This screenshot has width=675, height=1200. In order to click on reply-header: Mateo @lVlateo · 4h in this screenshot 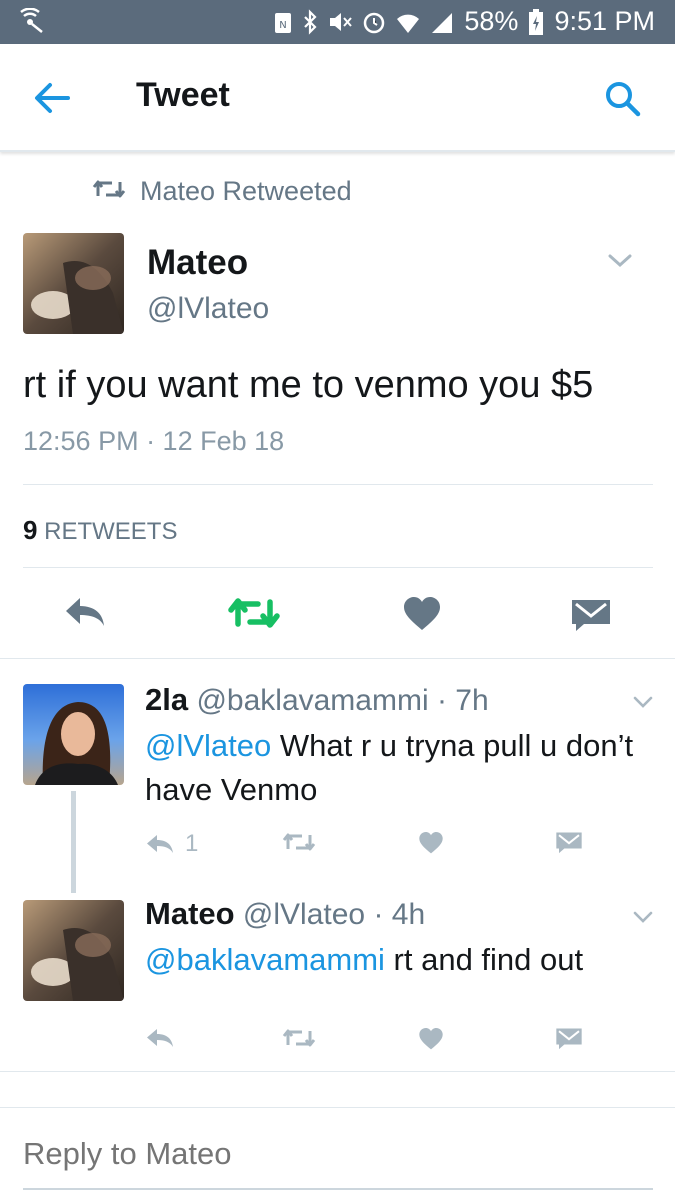, I will do `click(285, 914)`.